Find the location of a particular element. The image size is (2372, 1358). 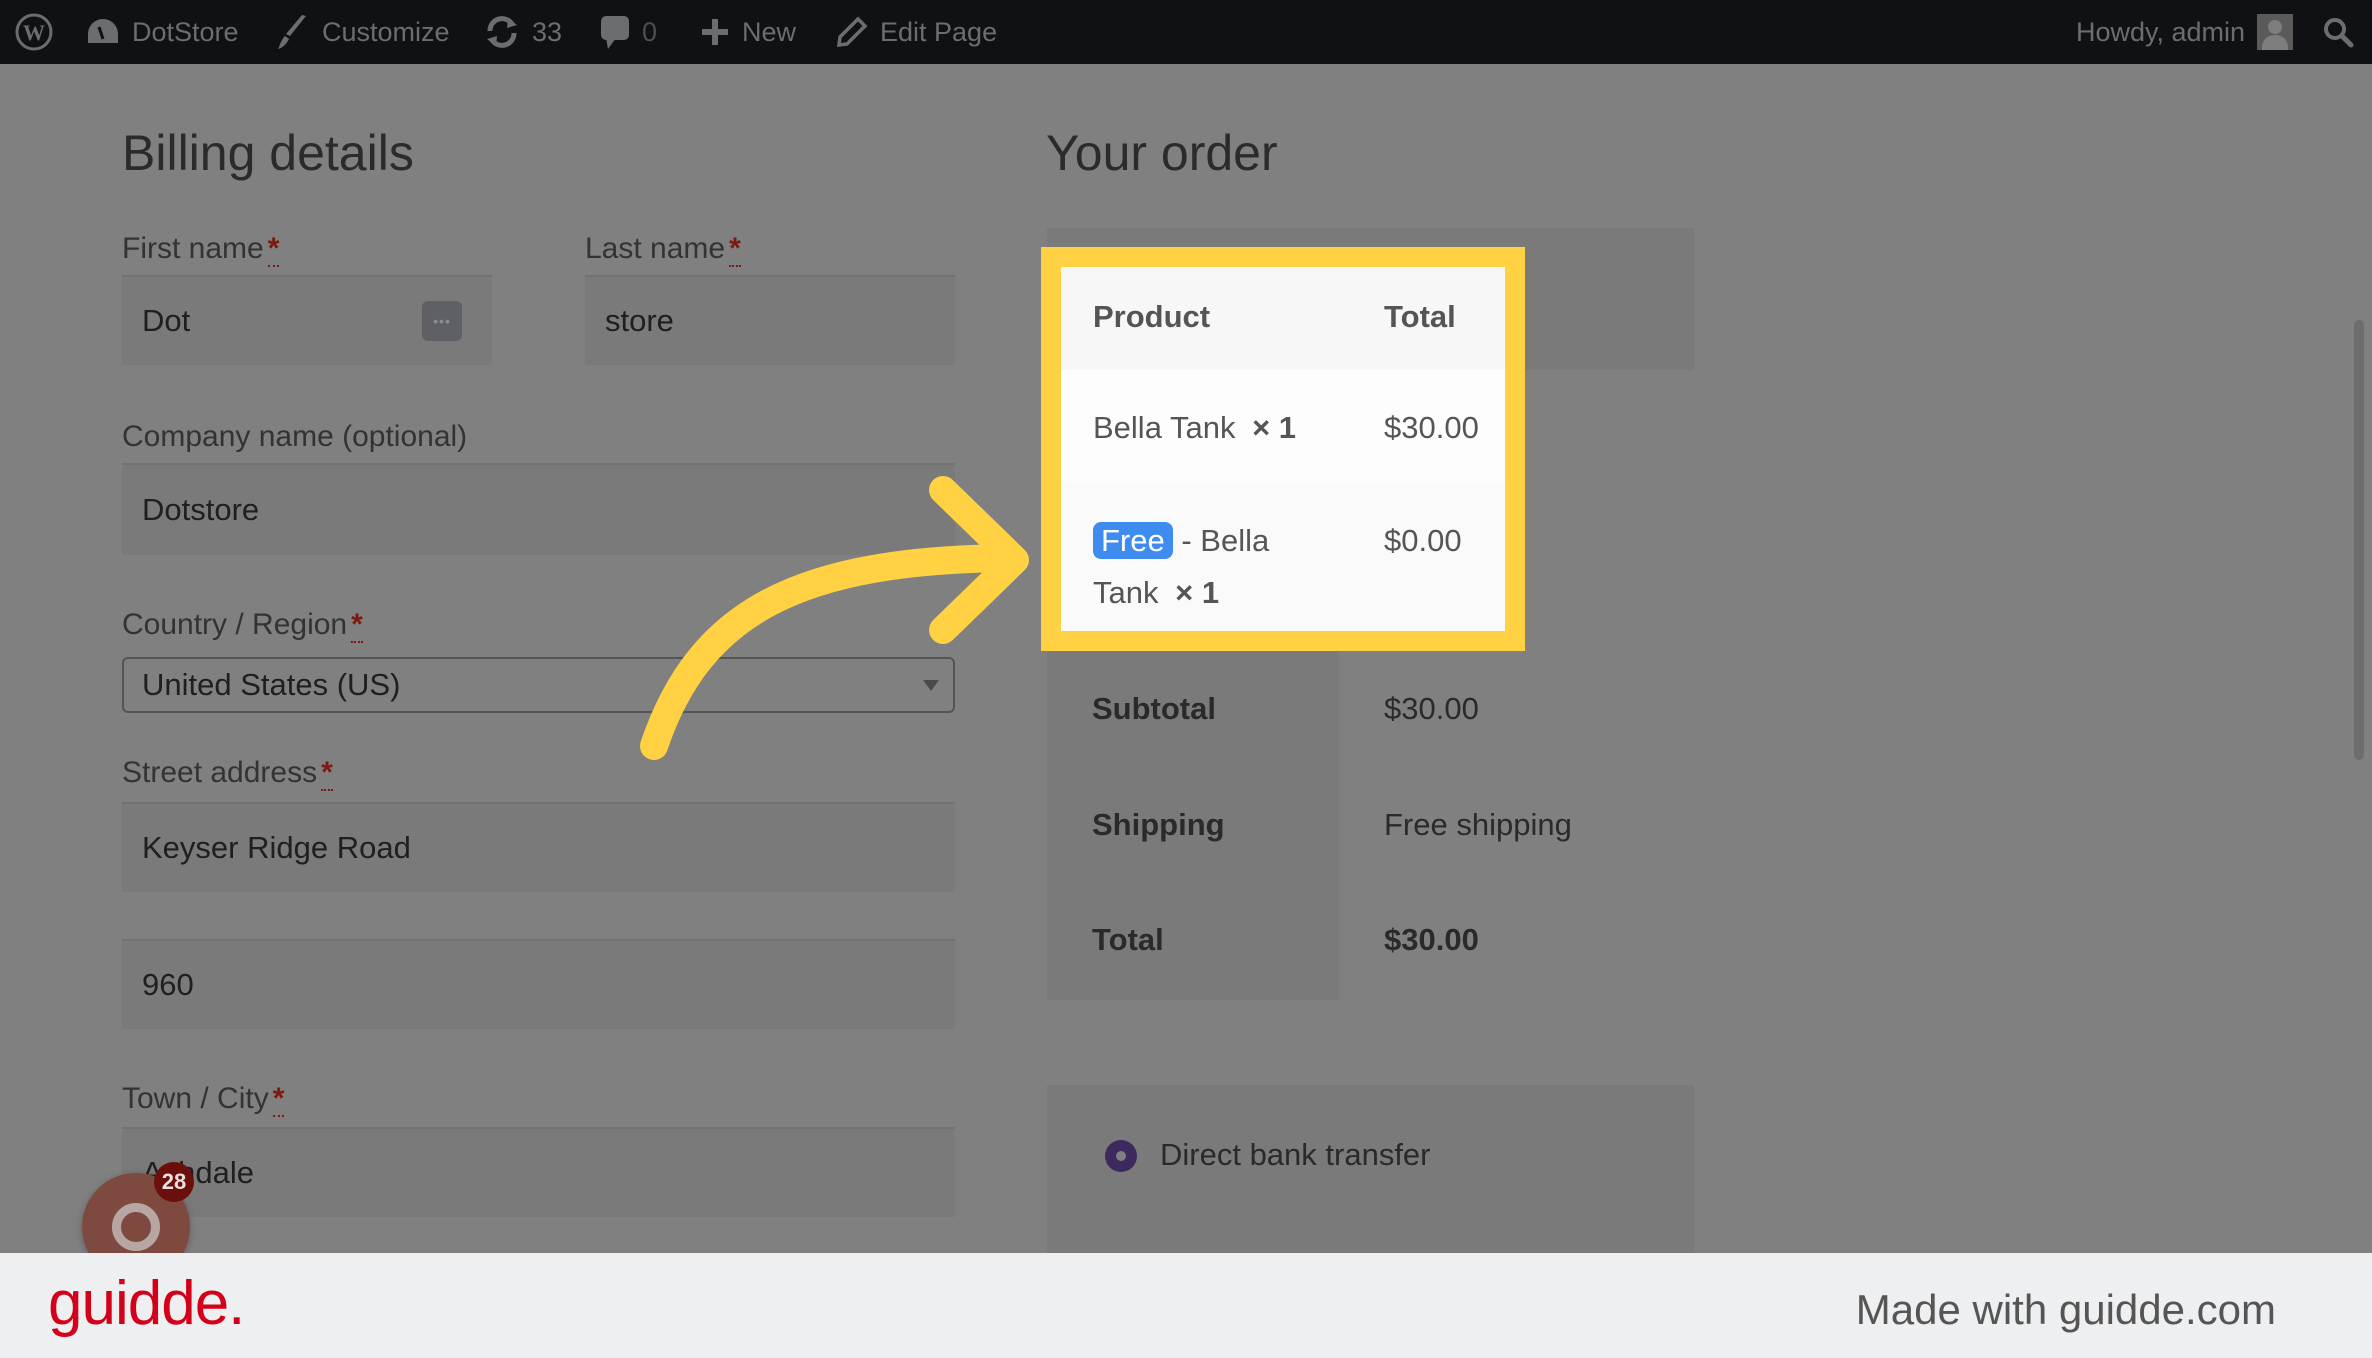

item-total: $30.00 is located at coordinates (1431, 427).